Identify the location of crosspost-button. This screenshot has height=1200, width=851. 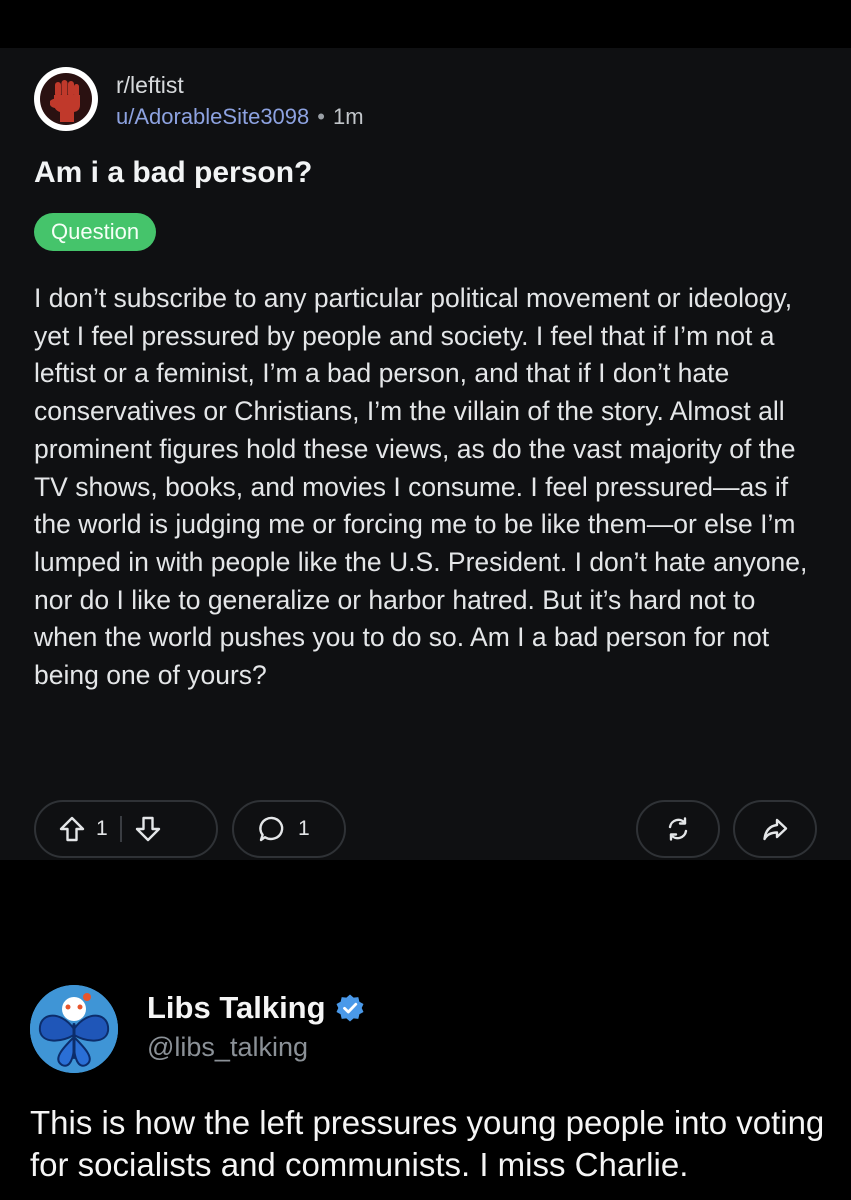
(678, 829).